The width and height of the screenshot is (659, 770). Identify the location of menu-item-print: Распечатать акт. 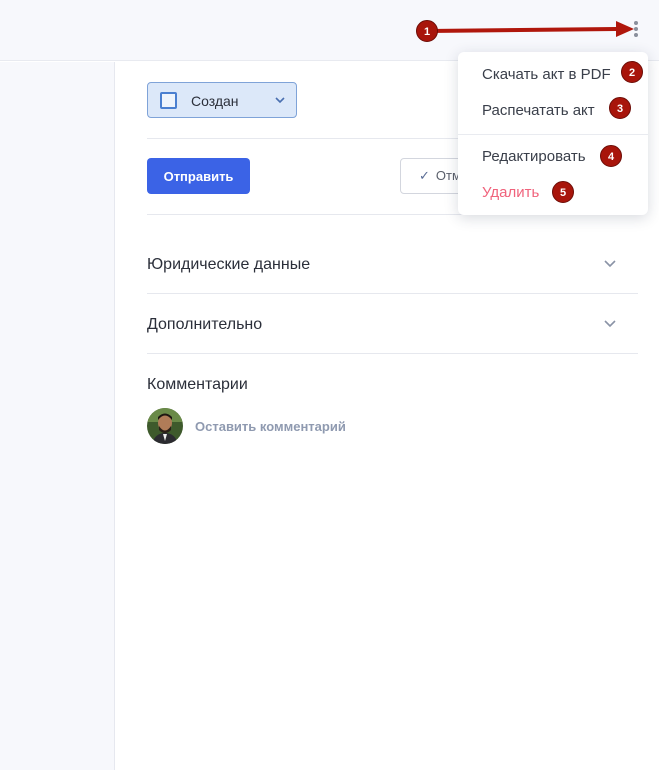
(538, 110).